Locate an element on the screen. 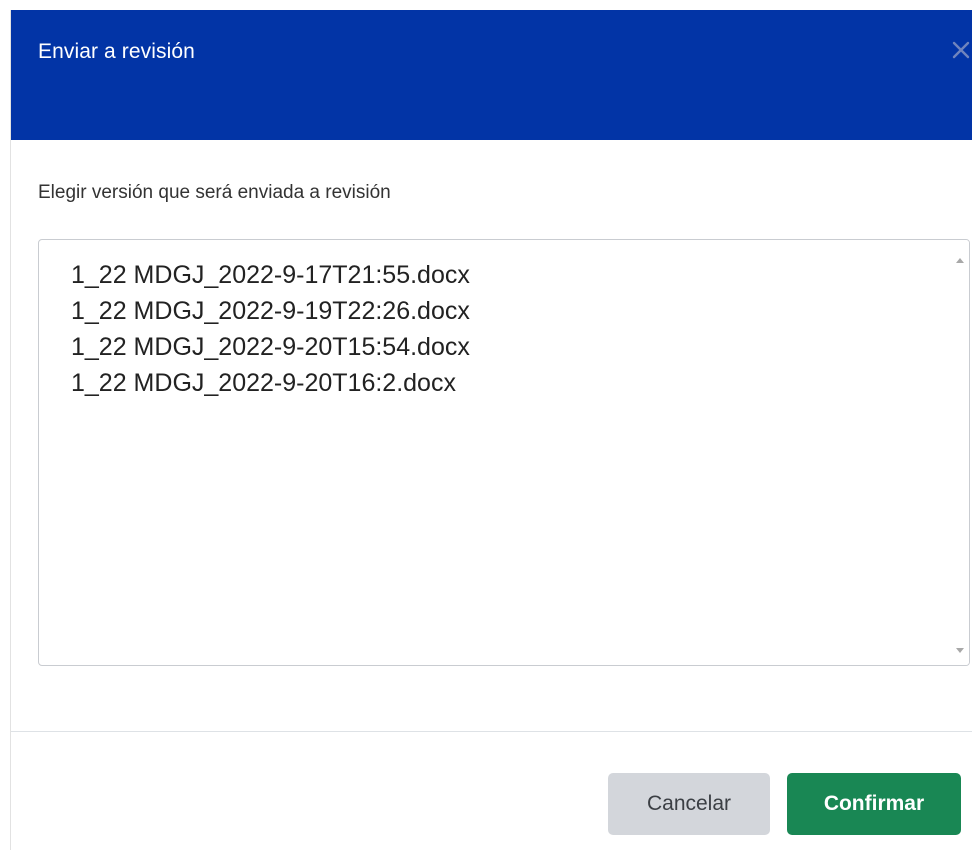 This screenshot has height=850, width=972. scroll-up-arrow-icon is located at coordinates (960, 258).